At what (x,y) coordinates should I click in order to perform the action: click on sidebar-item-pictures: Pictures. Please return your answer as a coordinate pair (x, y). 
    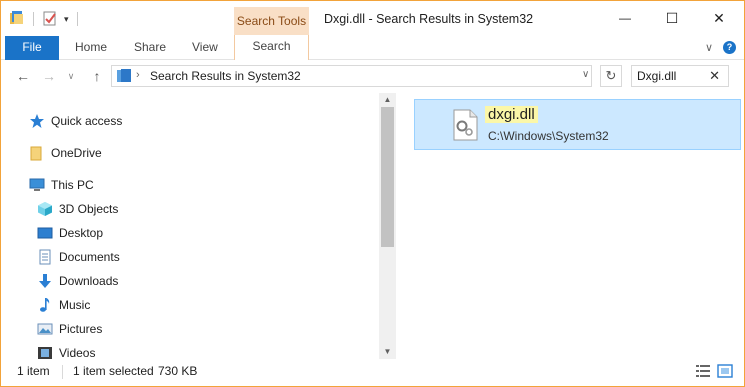
    Looking at the image, I should click on (69, 329).